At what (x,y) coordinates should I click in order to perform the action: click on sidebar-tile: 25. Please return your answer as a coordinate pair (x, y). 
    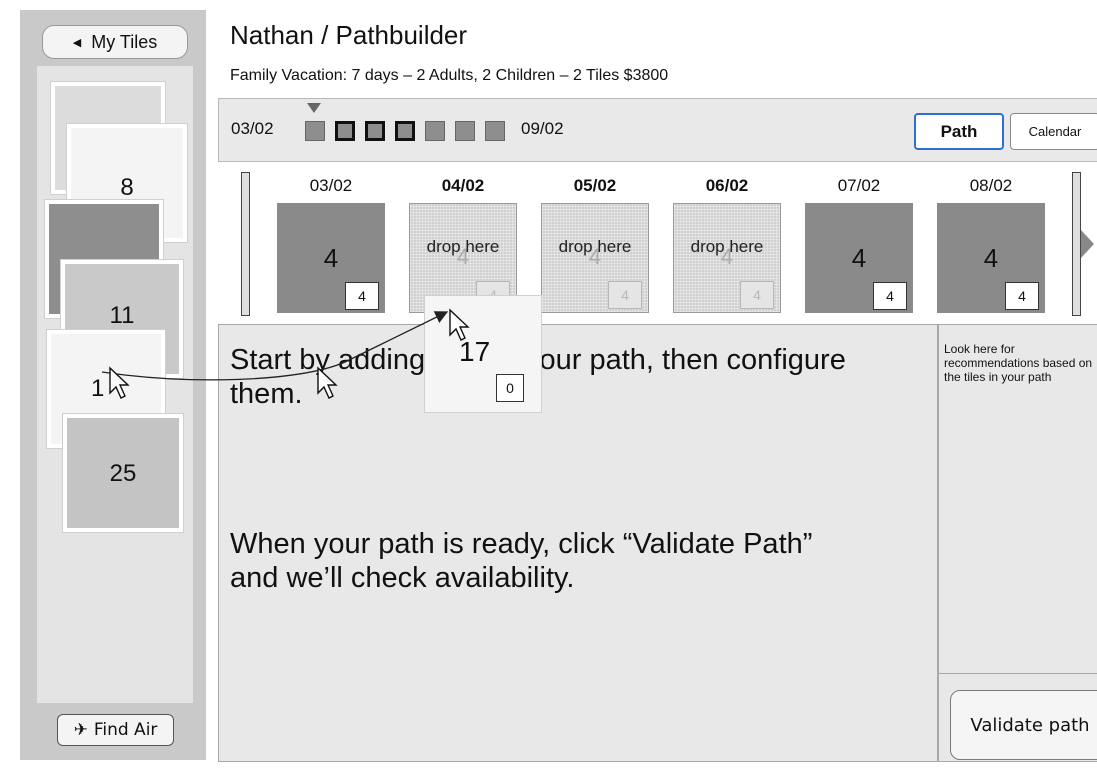
    Looking at the image, I should click on (123, 473).